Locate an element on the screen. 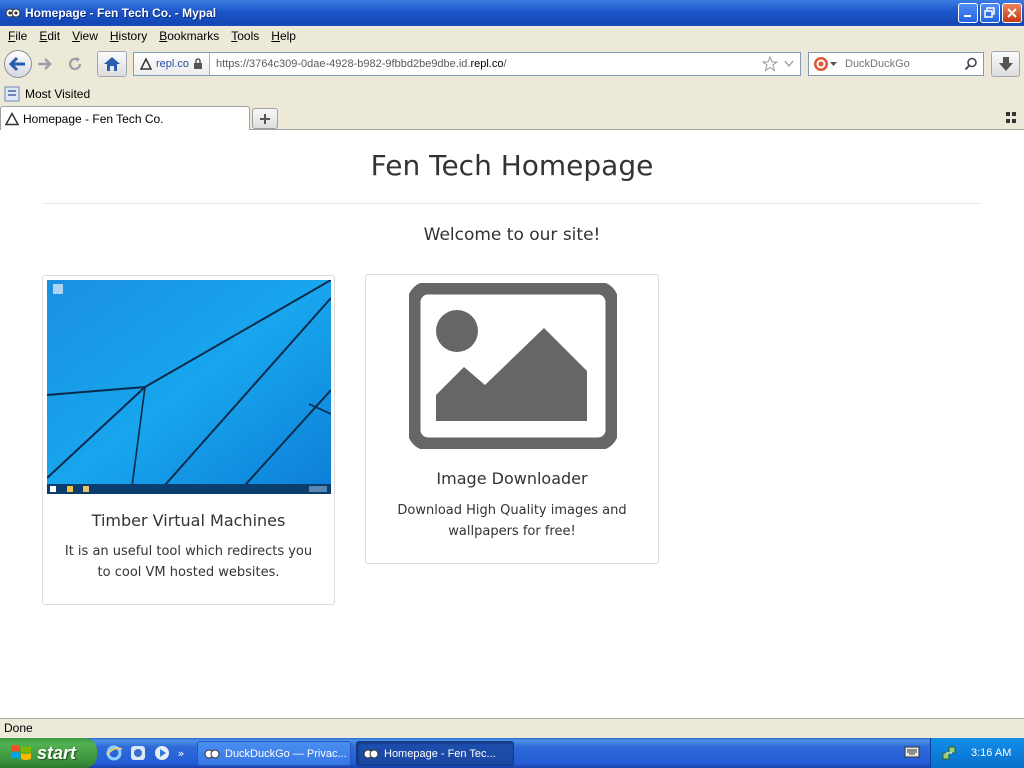 The image size is (1024, 768). duckduckgo-icon is located at coordinates (821, 64).